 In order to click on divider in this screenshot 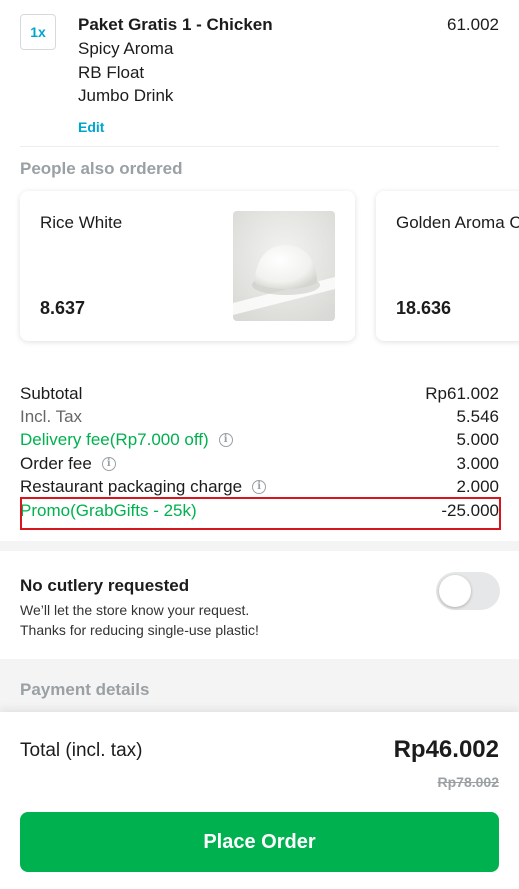, I will do `click(259, 146)`.